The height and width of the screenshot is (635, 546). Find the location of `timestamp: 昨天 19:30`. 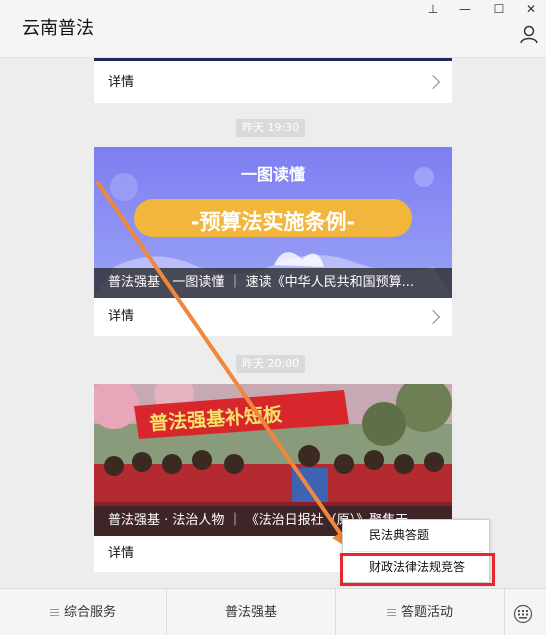

timestamp: 昨天 19:30 is located at coordinates (271, 128).